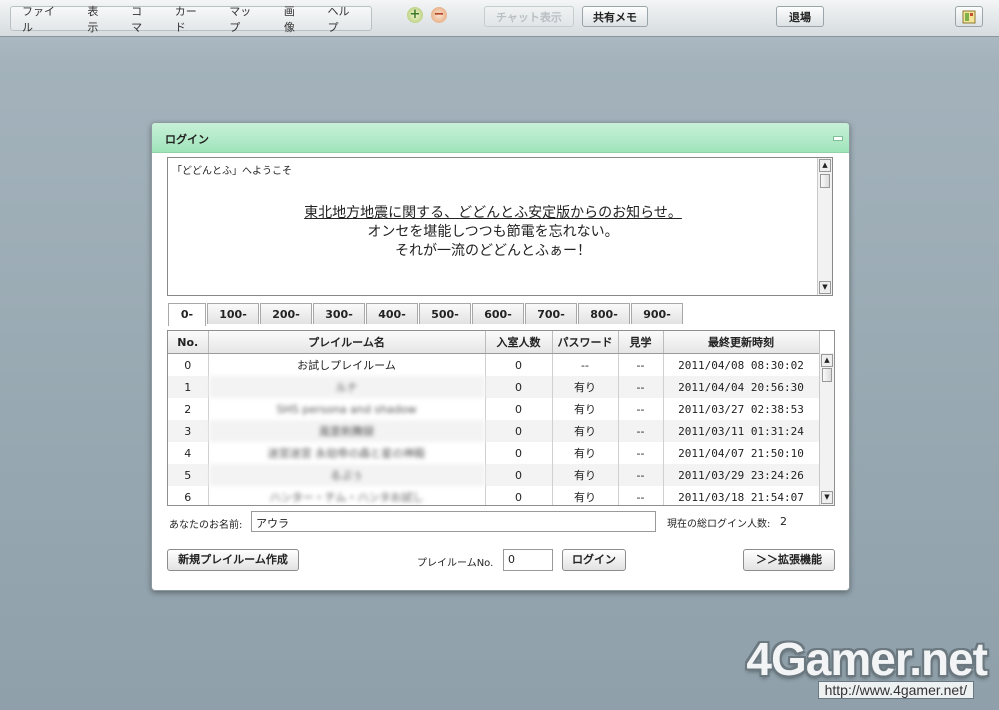 The image size is (999, 710). Describe the element at coordinates (789, 560) in the screenshot. I see `extend-button: ＞＞拡張機能` at that location.